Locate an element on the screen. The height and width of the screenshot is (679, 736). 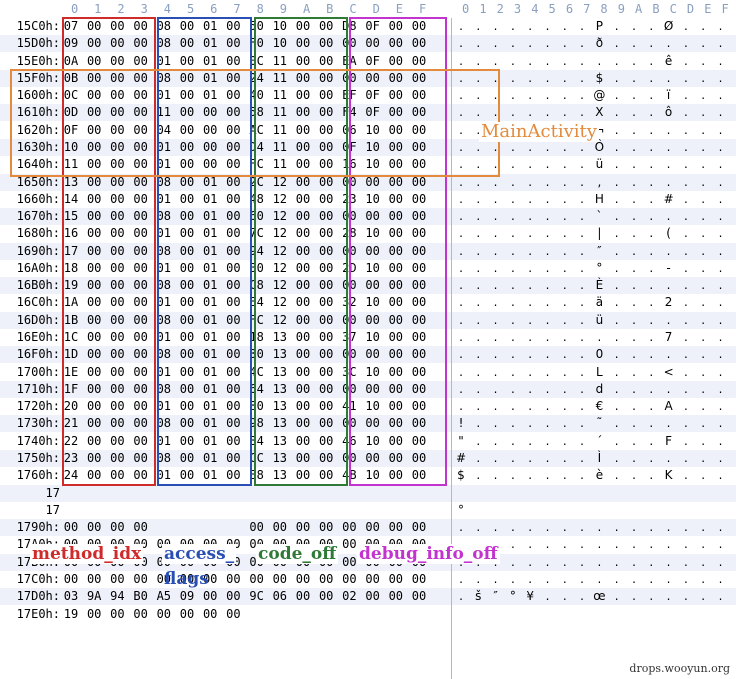
ascii-char-cell: $ is located at coordinates (599, 78).